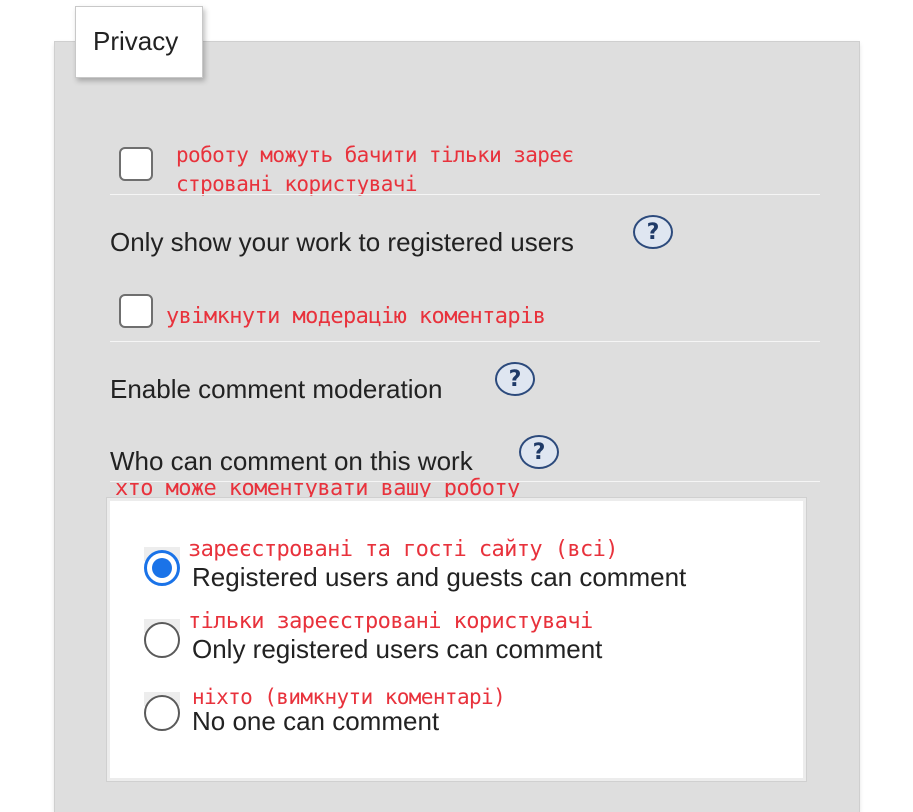  I want to click on registered-only-annotation-line1: роботу можуть бачити тільки зареє, so click(375, 155).